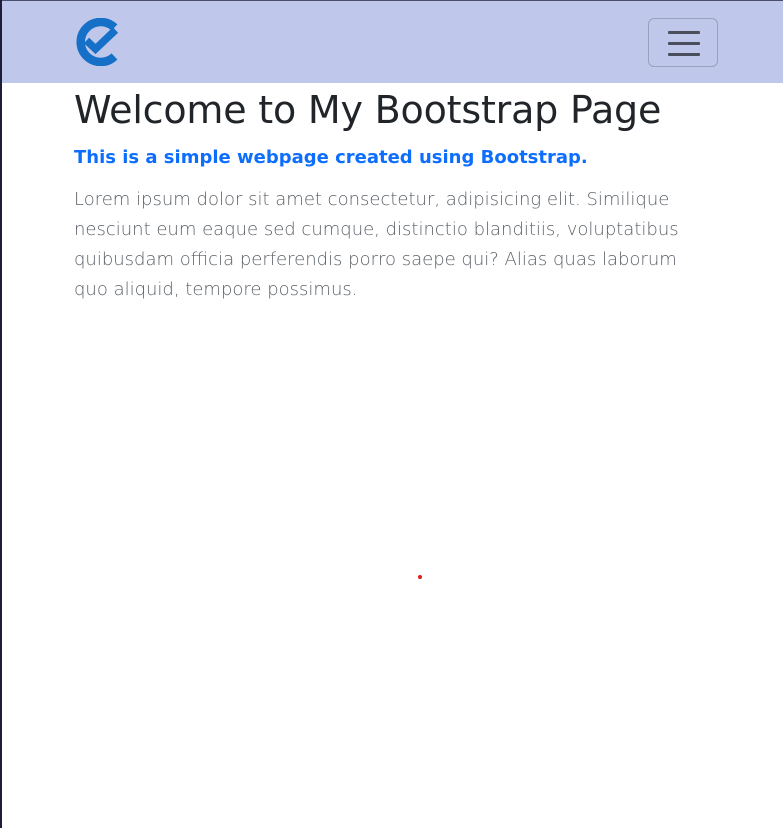 Image resolution: width=783 pixels, height=828 pixels. What do you see at coordinates (368, 110) in the screenshot?
I see `page-title: Welcome to My Bootstrap Page` at bounding box center [368, 110].